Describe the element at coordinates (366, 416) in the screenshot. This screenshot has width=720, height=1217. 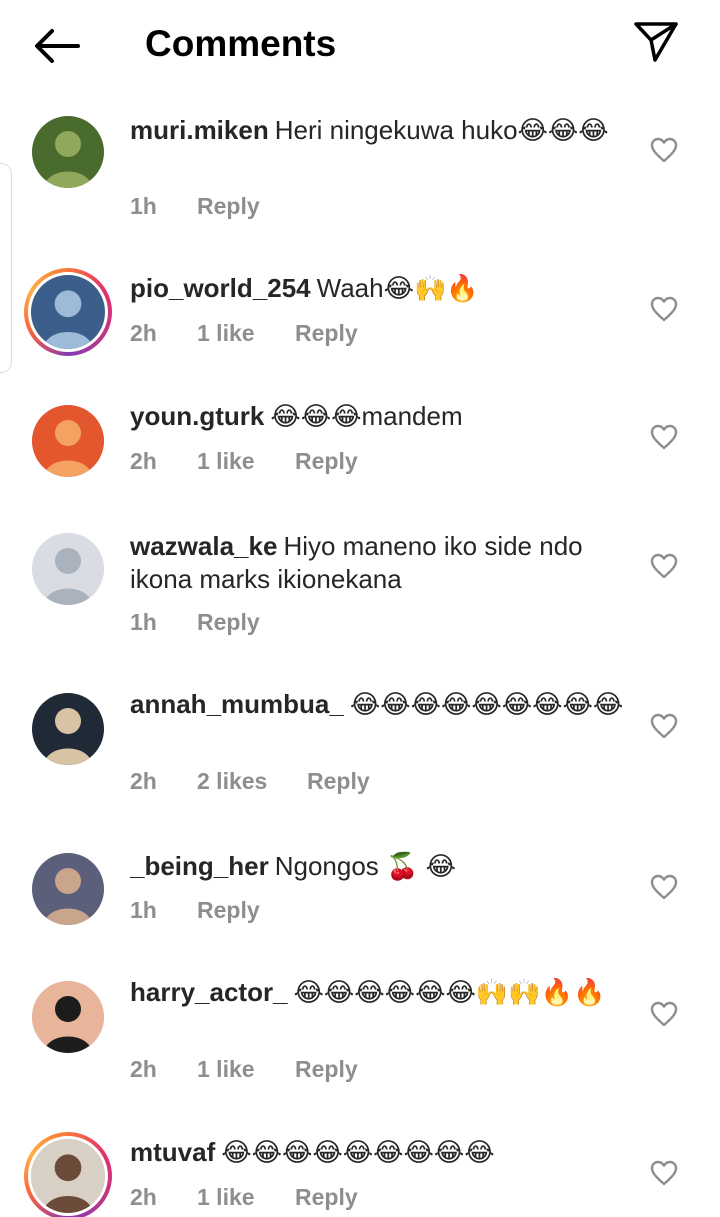
I see `comment-body: 😂😂😂mandem` at that location.